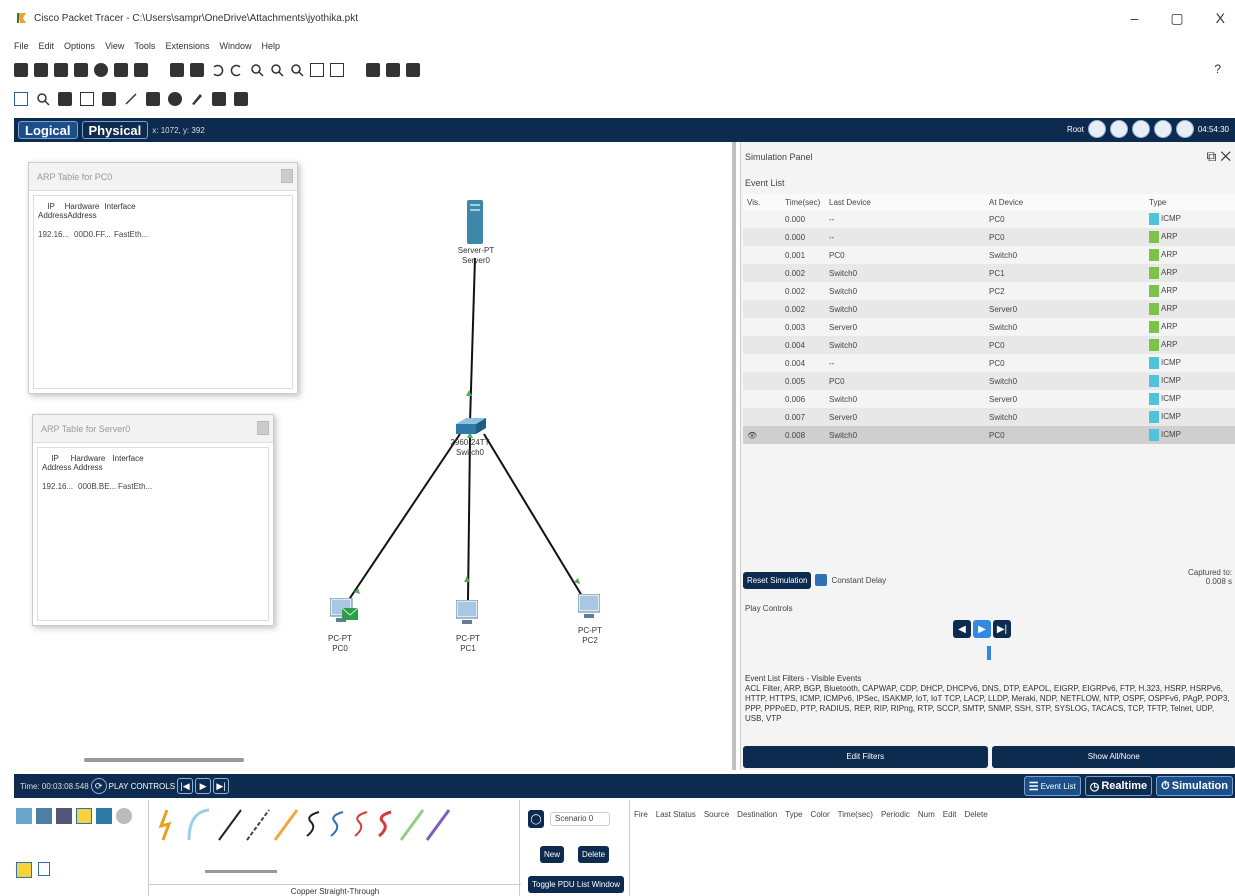 The image size is (1235, 896). I want to click on draw-line-icon, so click(131, 99).